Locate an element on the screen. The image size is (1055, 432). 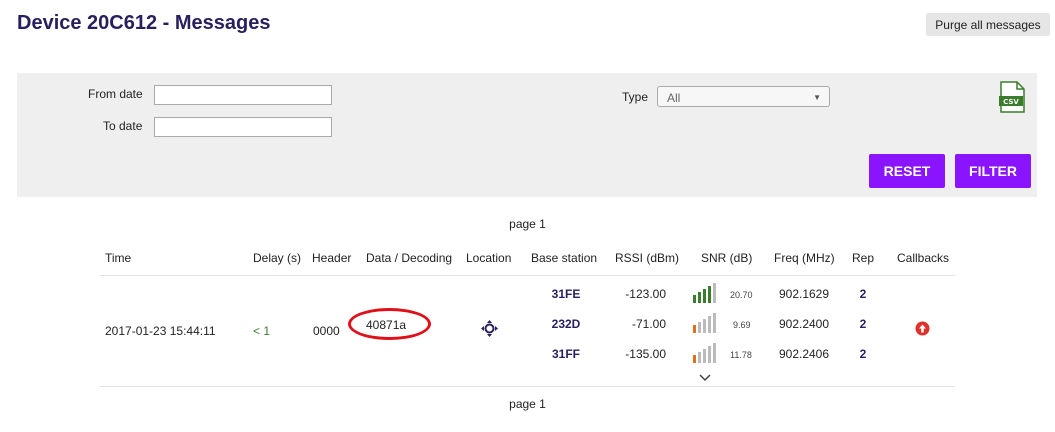
callback-error-icon is located at coordinates (922, 328).